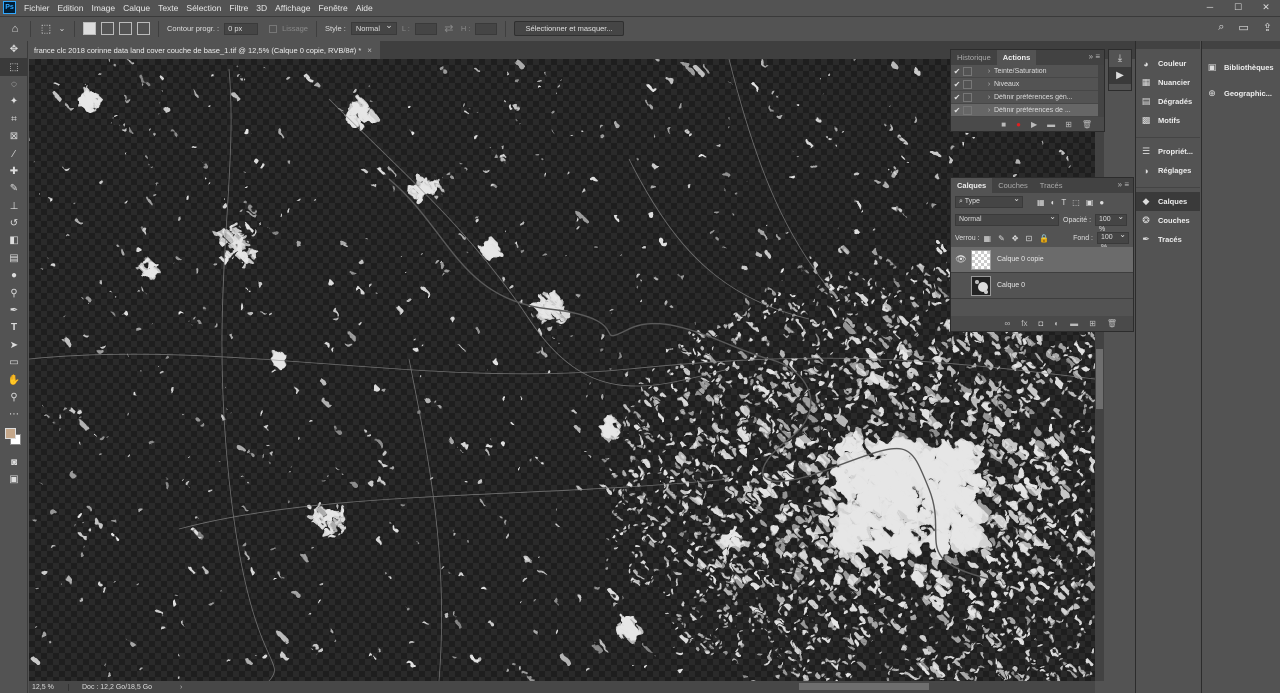 The image size is (1280, 693). What do you see at coordinates (1074, 323) in the screenshot?
I see `group-folder-icon: ▬` at bounding box center [1074, 323].